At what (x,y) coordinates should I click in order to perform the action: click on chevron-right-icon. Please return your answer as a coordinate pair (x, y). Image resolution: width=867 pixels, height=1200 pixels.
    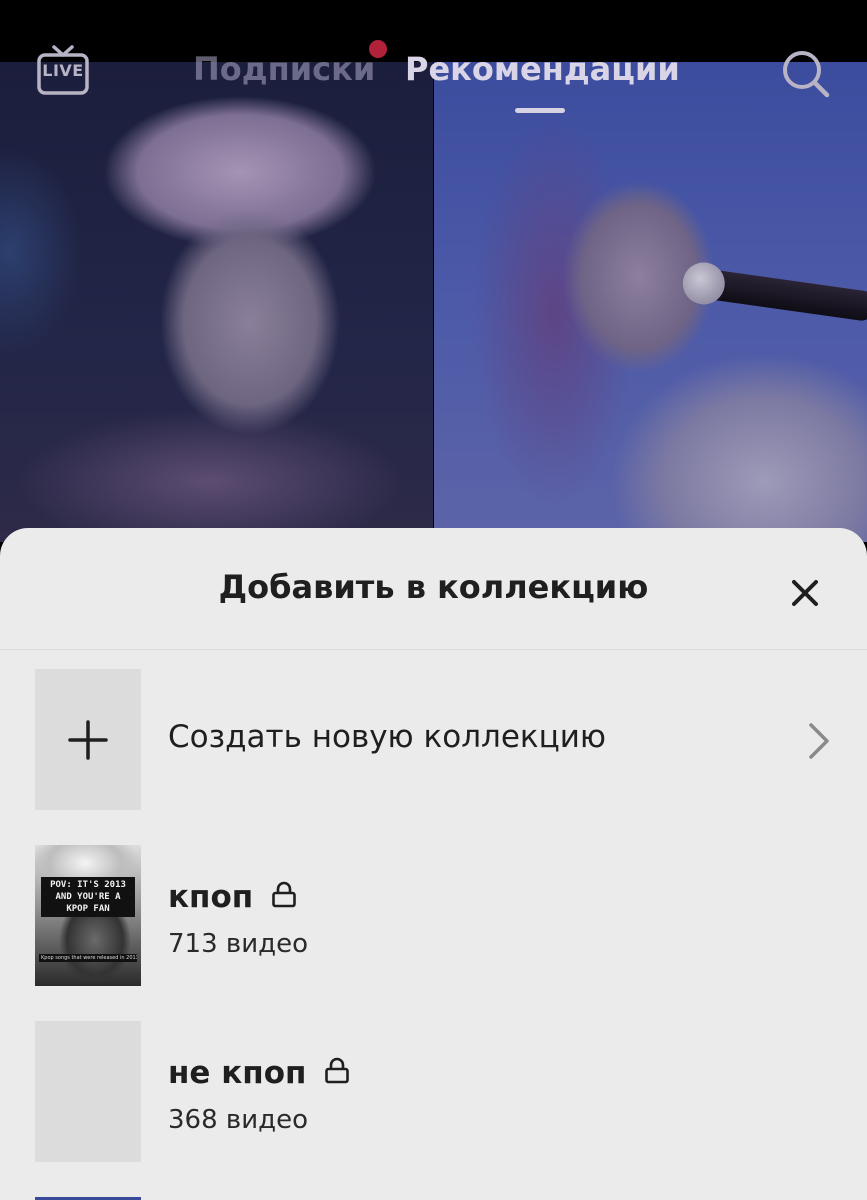
    Looking at the image, I should click on (819, 741).